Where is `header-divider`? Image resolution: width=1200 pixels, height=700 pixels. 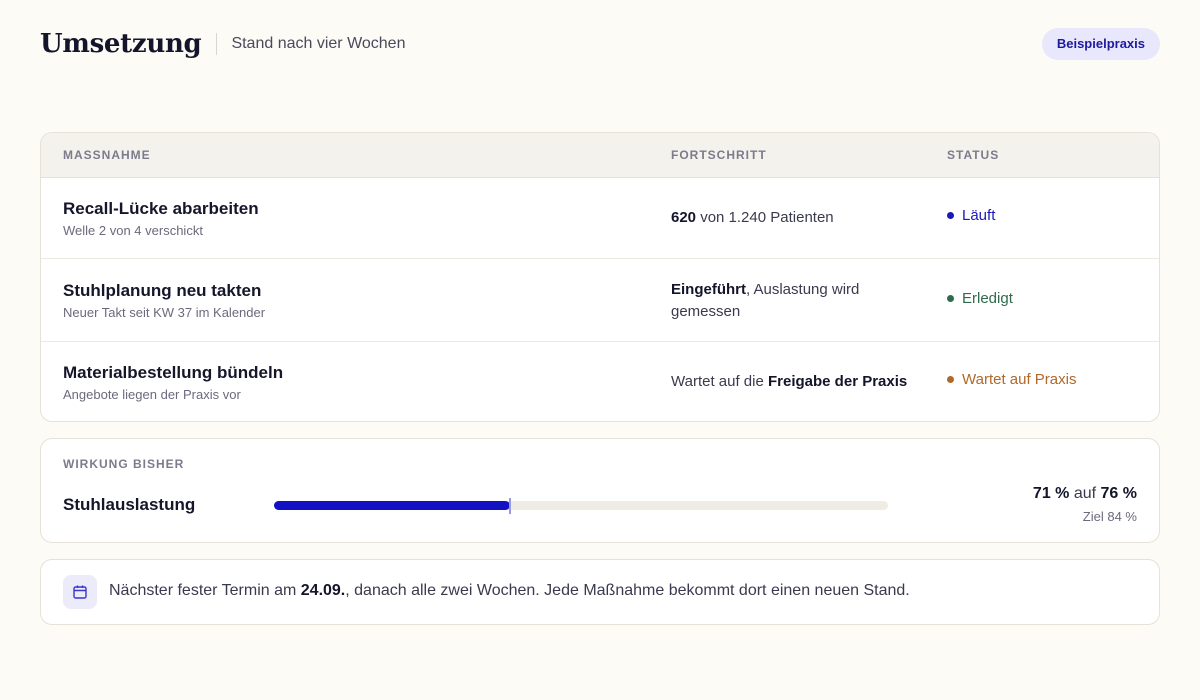 header-divider is located at coordinates (217, 44).